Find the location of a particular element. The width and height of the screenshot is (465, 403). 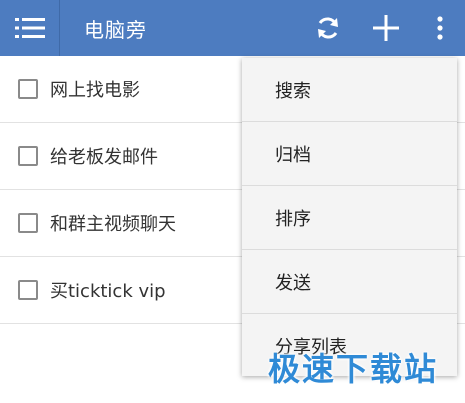

hamburger-icon is located at coordinates (29, 28).